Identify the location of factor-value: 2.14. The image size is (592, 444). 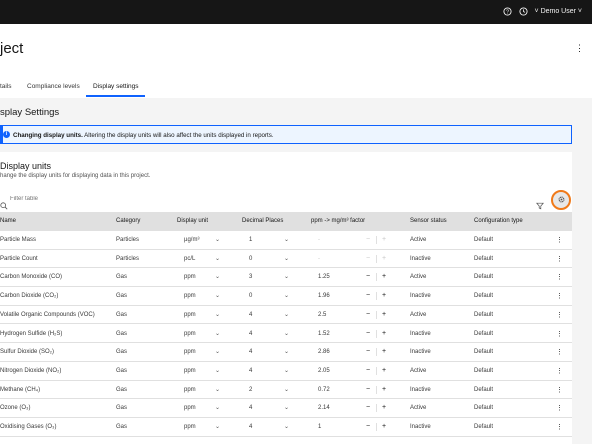
(324, 408).